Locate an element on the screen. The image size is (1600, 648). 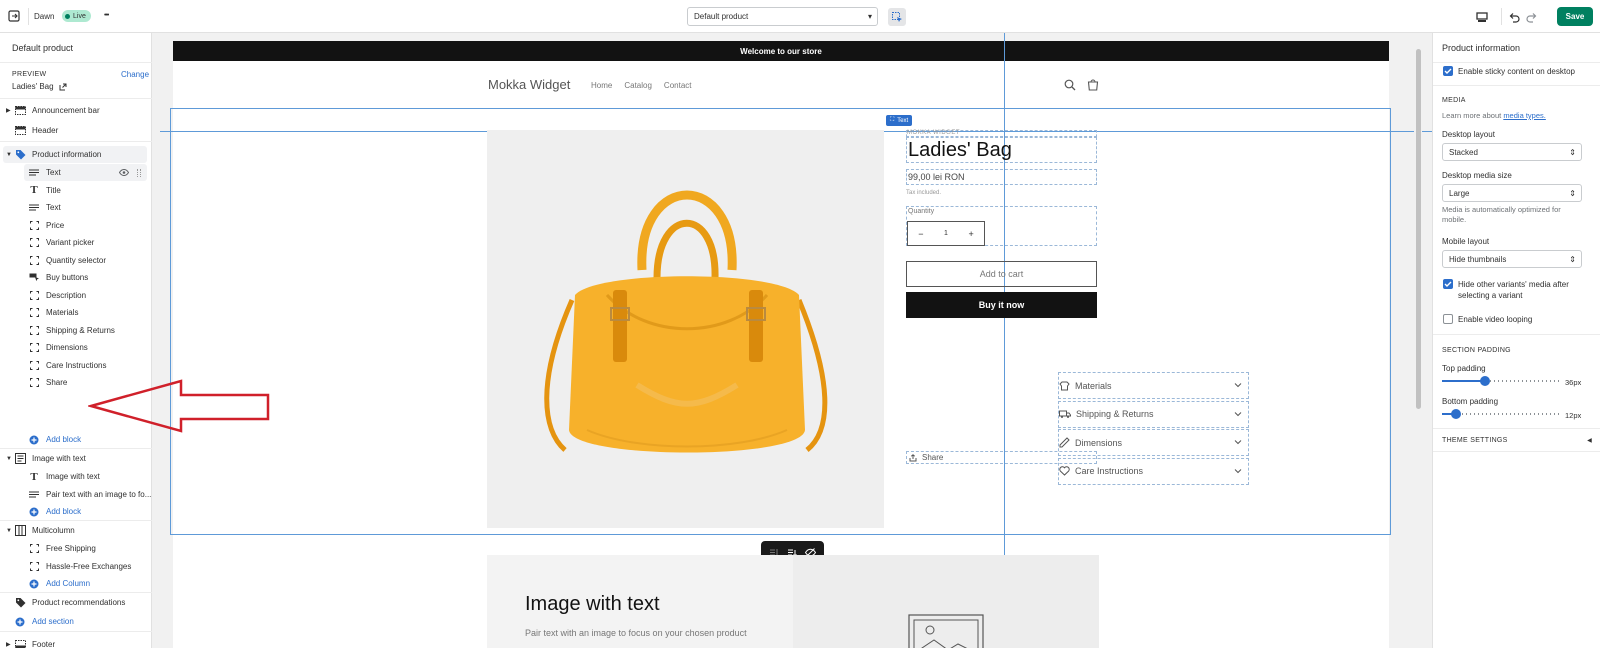
vendor-text-block: MOKKA WIDGET is located at coordinates (1001, 133).